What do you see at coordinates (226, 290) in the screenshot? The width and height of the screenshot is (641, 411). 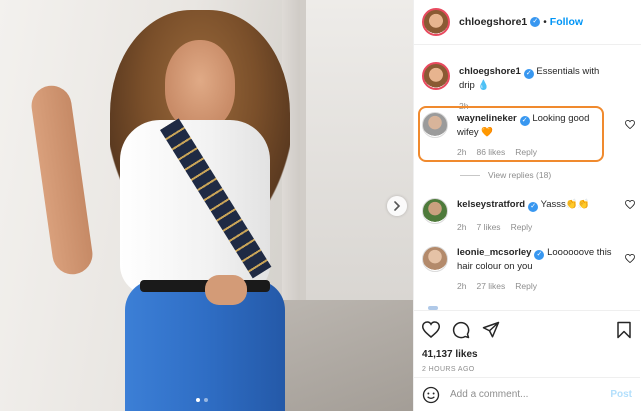 I see `photo-hand` at bounding box center [226, 290].